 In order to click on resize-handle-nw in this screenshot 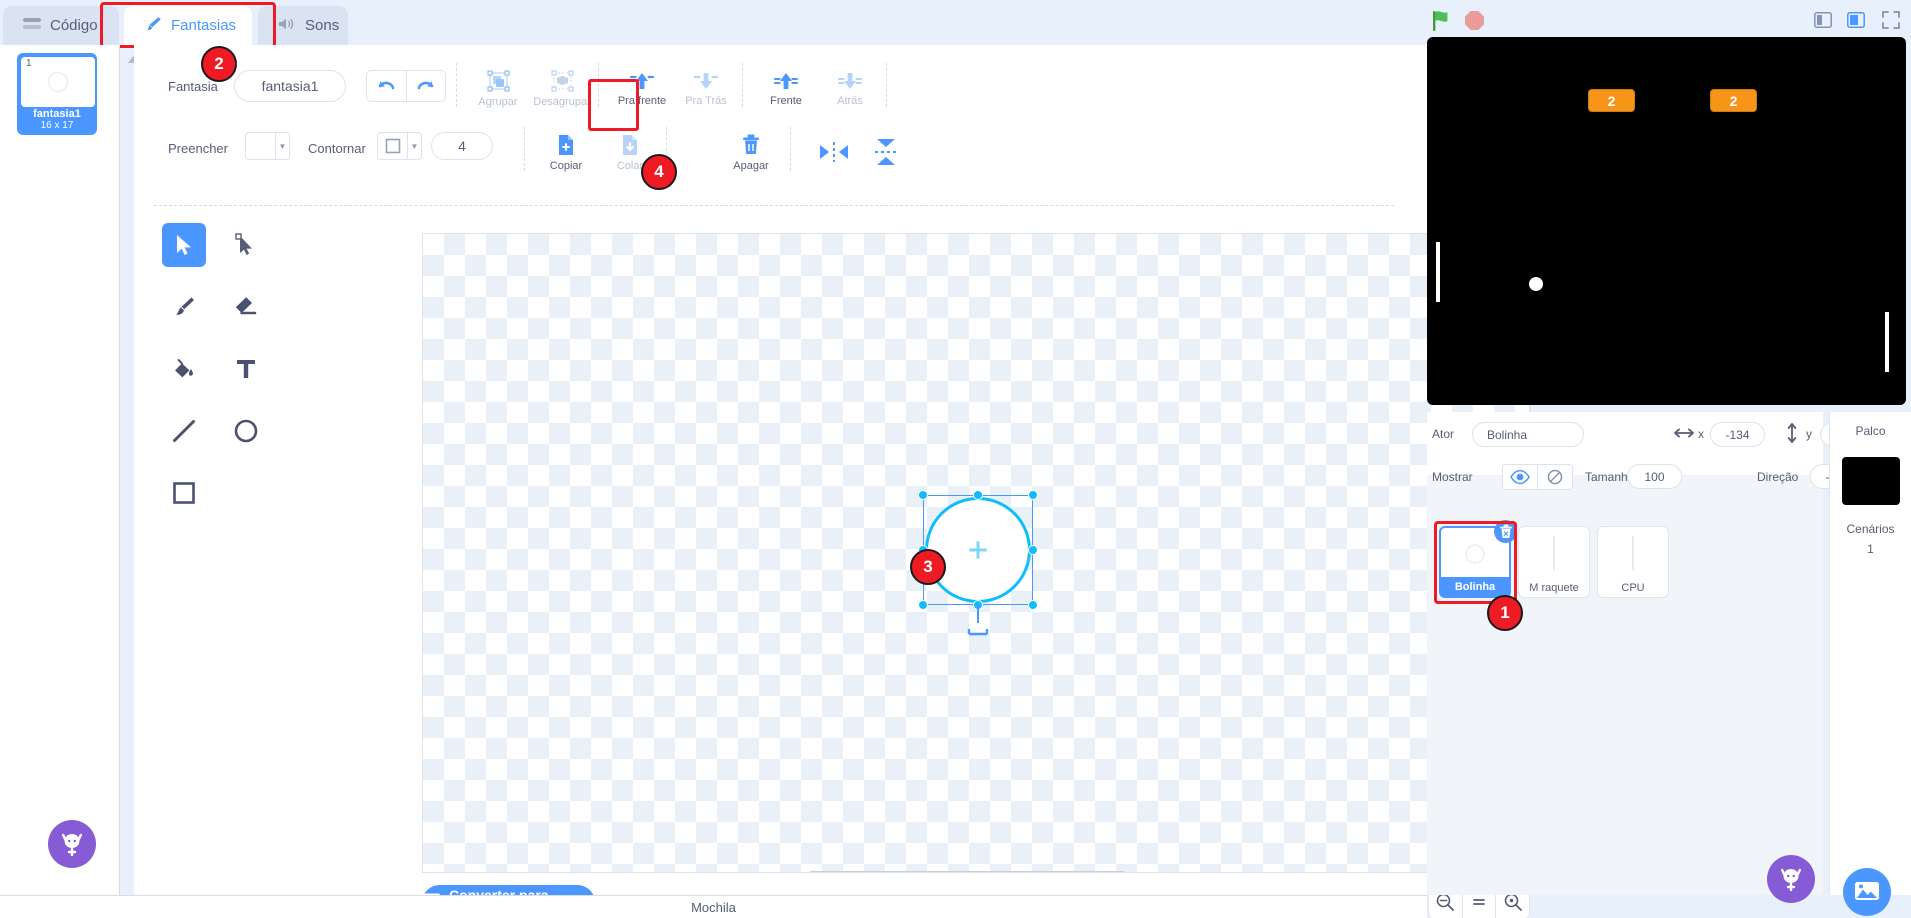, I will do `click(923, 495)`.